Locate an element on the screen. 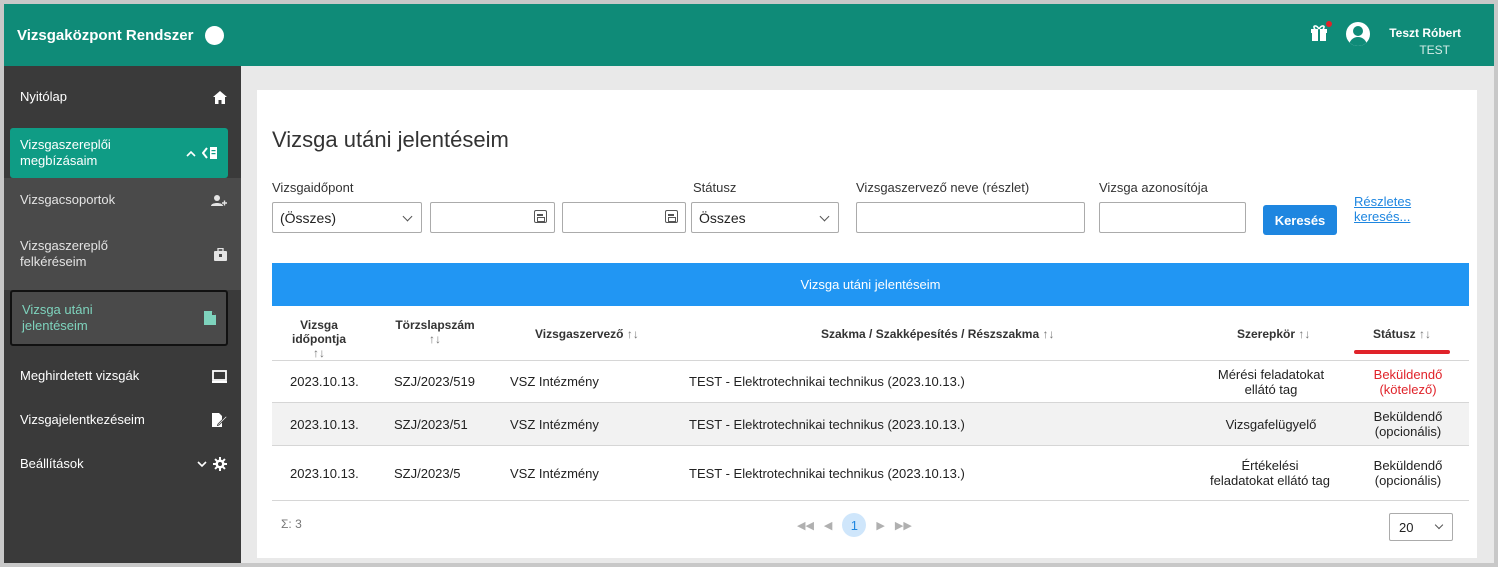 Image resolution: width=1498 pixels, height=567 pixels. col-header-date: Vizsga időpontja ↑↓ is located at coordinates (319, 339).